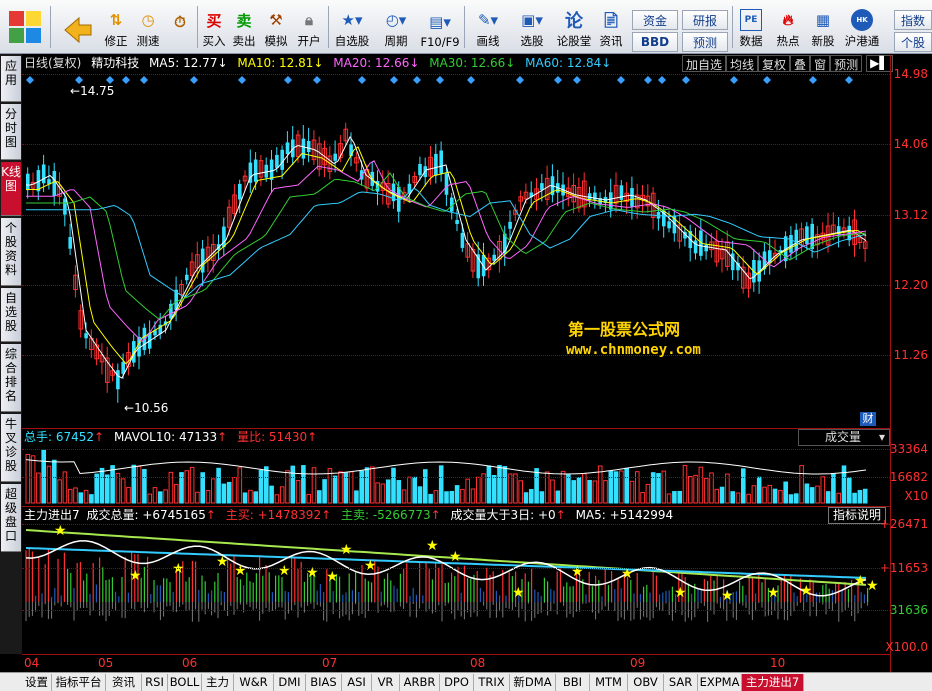 The width and height of the screenshot is (932, 691). Describe the element at coordinates (124, 682) in the screenshot. I see `bottom-tab-资讯: 资讯` at that location.